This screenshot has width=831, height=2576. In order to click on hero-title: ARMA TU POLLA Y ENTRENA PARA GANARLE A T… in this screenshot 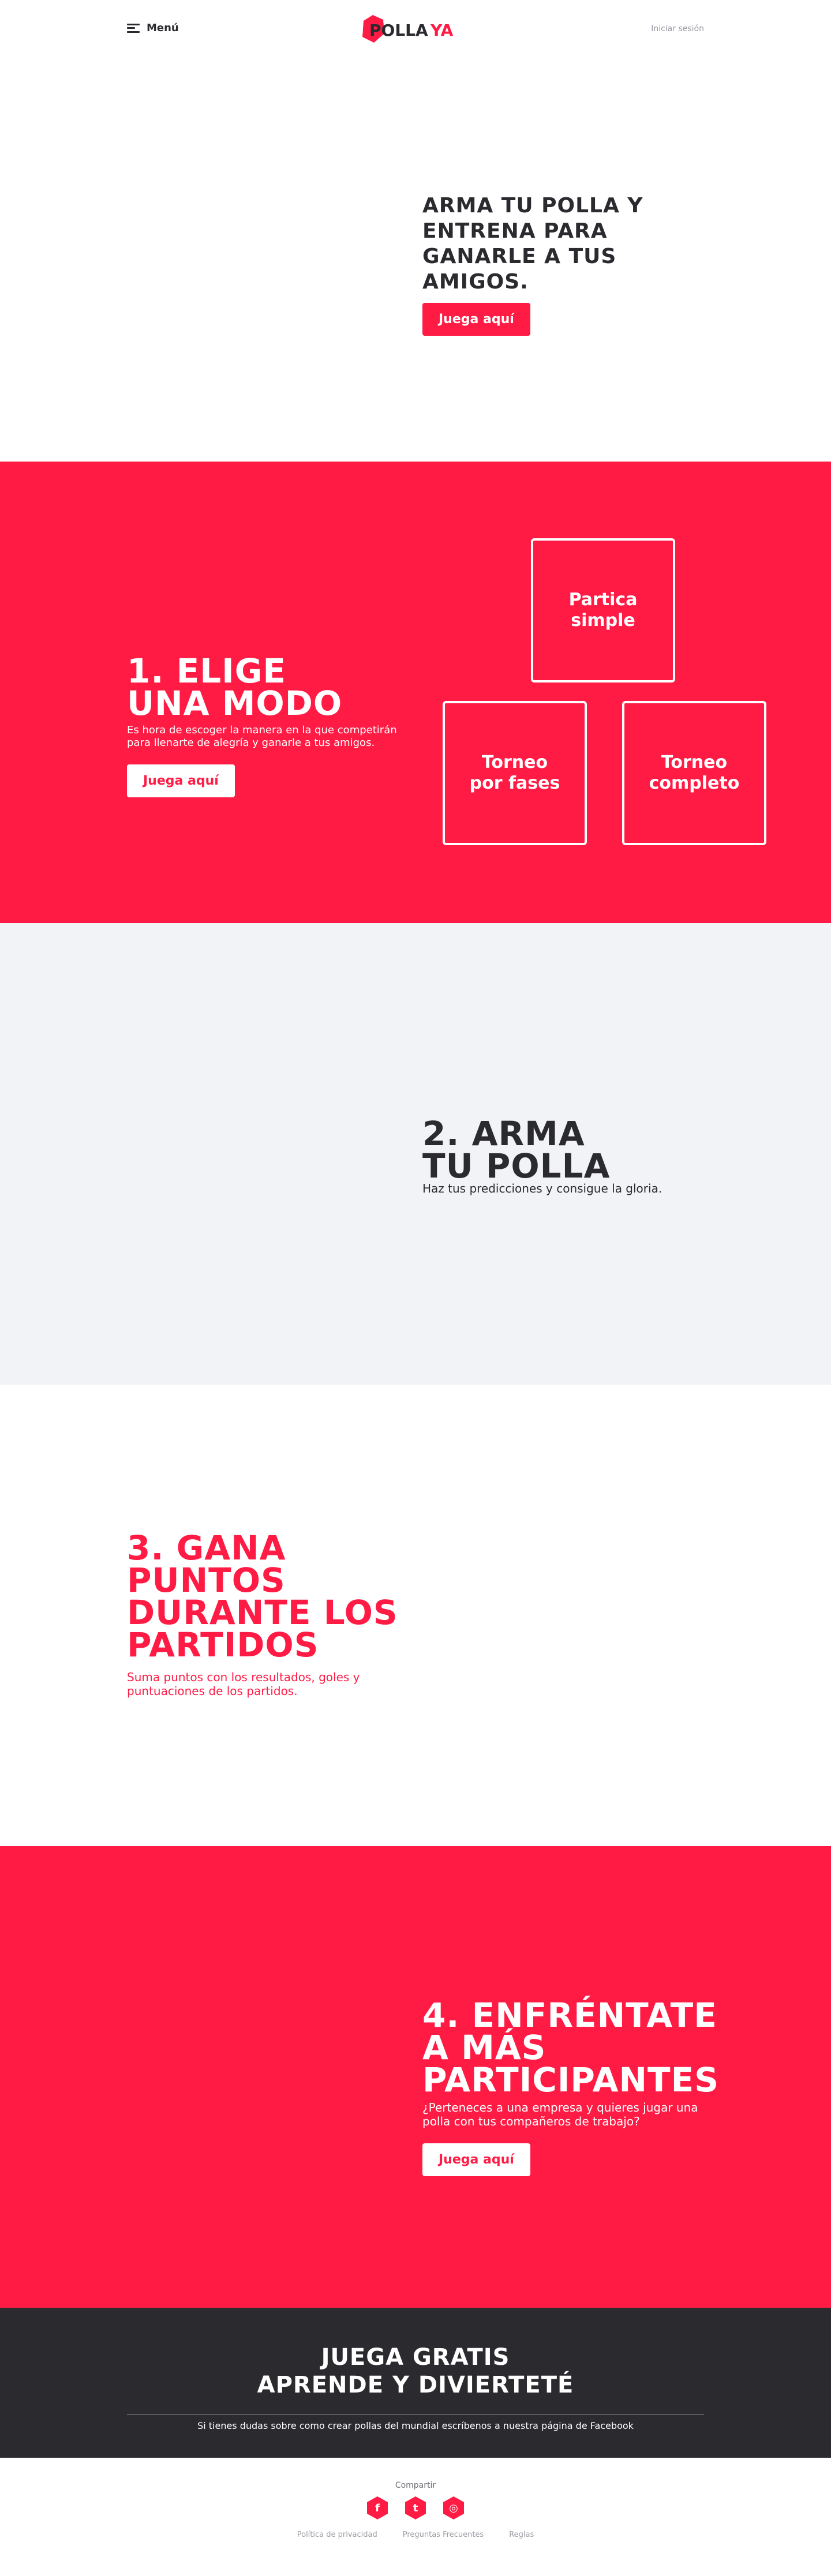, I will do `click(572, 244)`.